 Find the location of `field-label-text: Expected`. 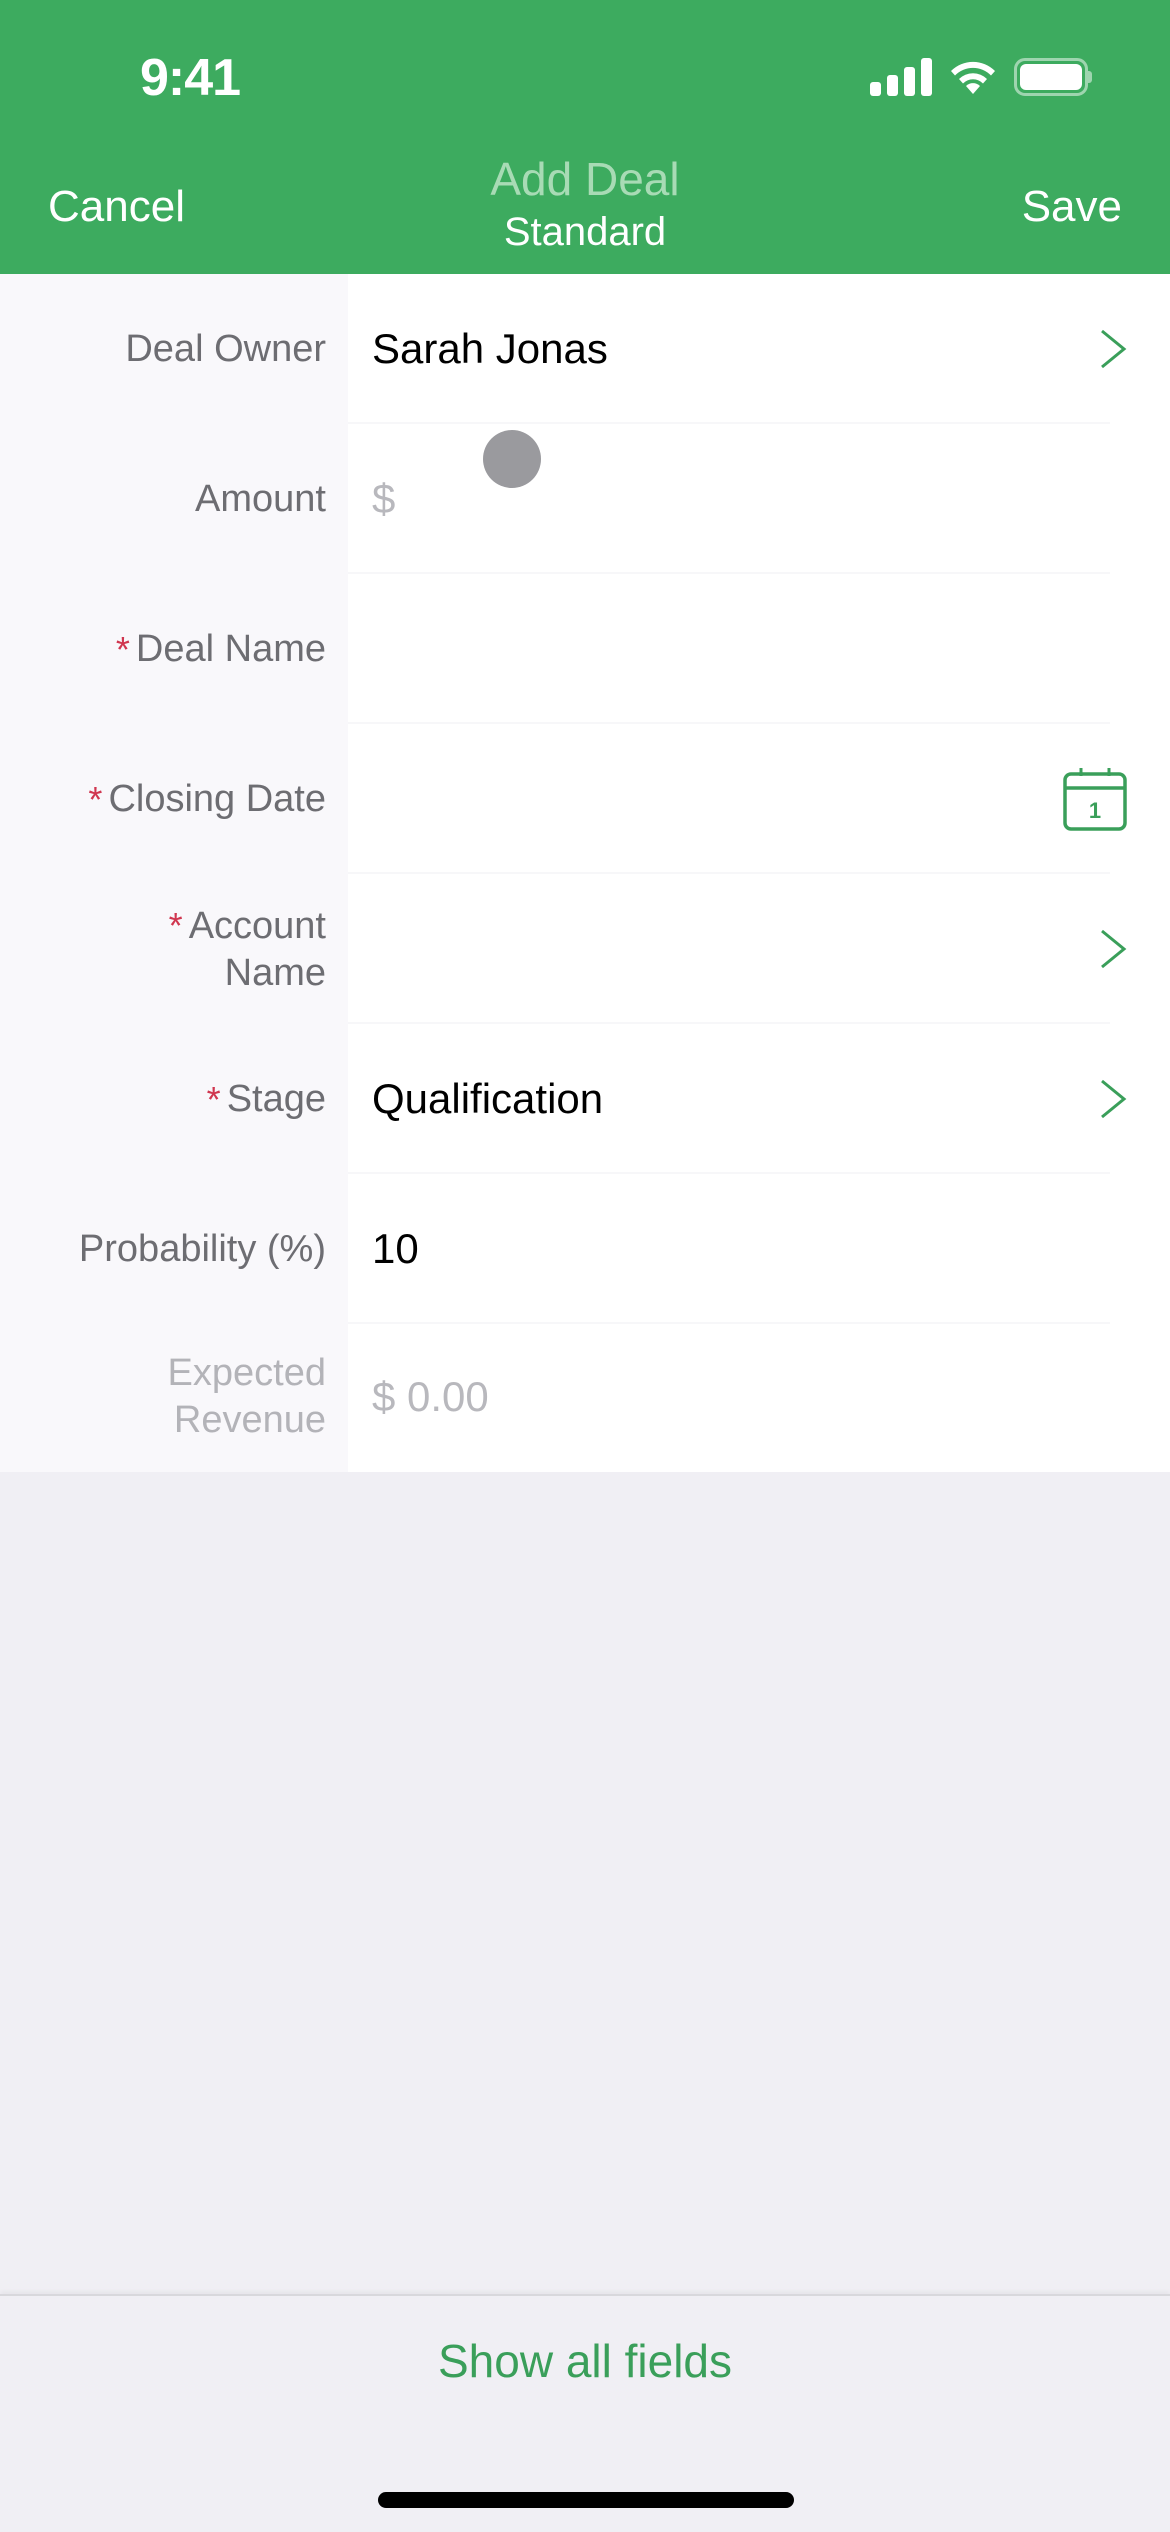

field-label-text: Expected is located at coordinates (246, 1373).